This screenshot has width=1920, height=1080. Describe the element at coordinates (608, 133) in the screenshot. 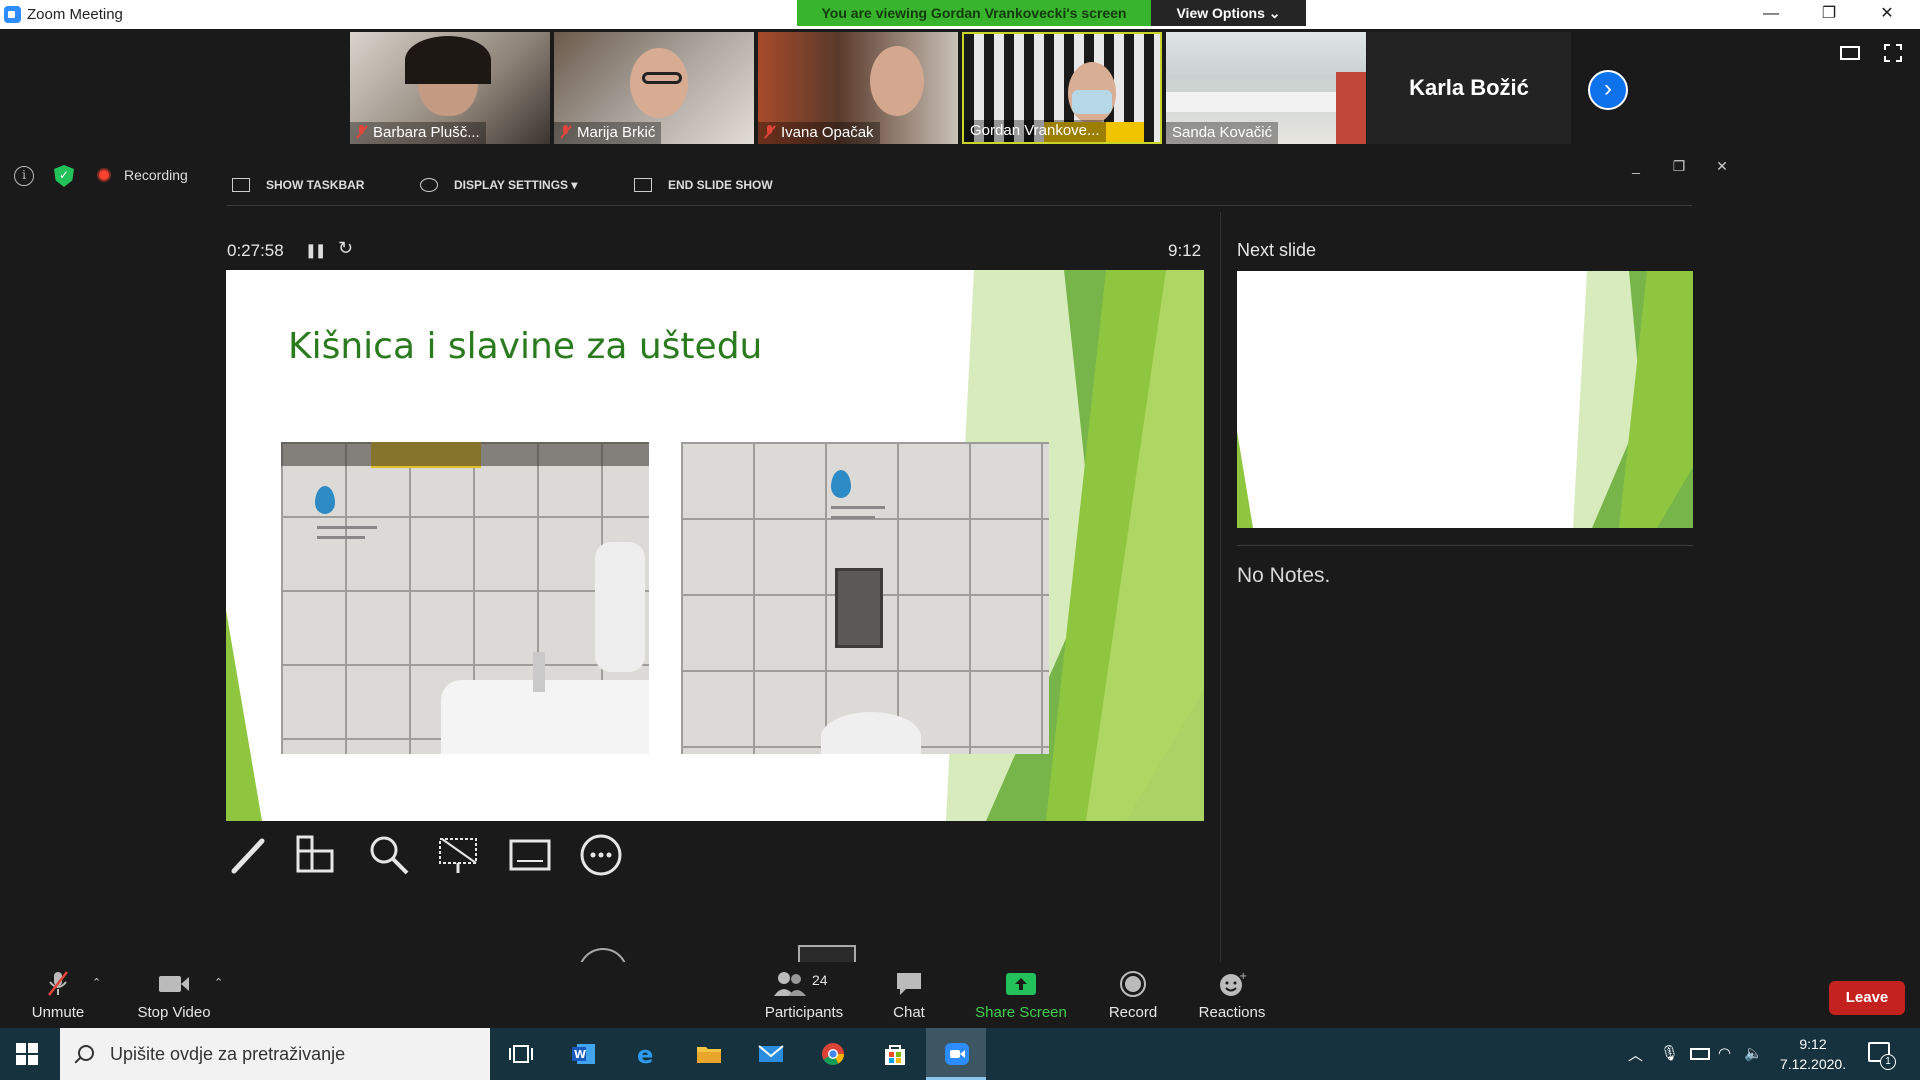

I see `participant-name: Marija Brkić` at that location.